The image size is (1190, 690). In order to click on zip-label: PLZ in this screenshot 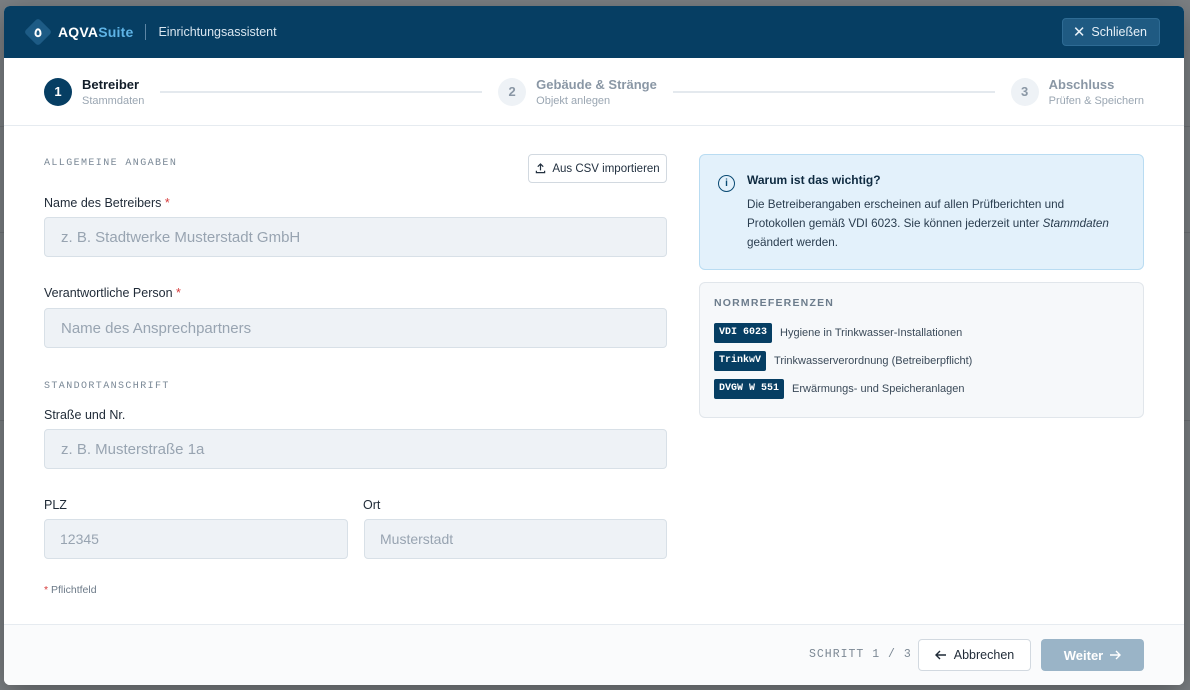, I will do `click(55, 505)`.